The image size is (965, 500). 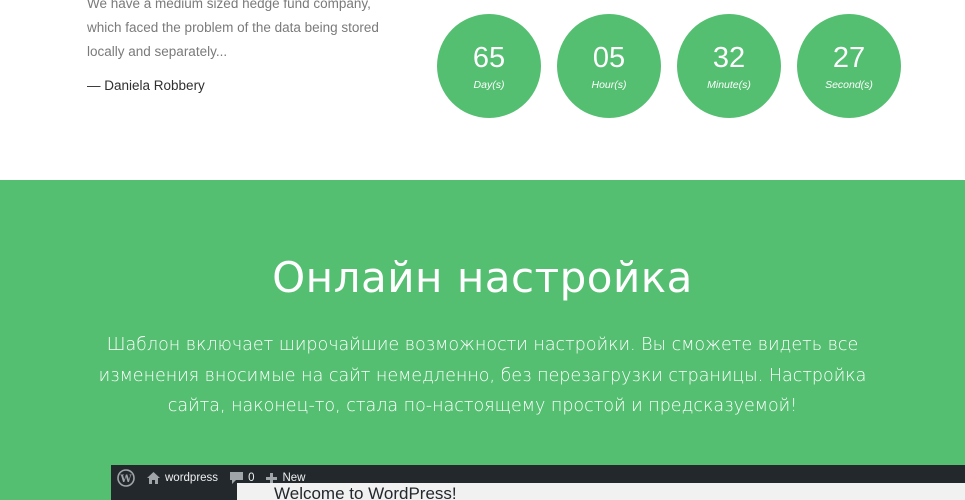 I want to click on countdown-days-value: 65, so click(x=489, y=58).